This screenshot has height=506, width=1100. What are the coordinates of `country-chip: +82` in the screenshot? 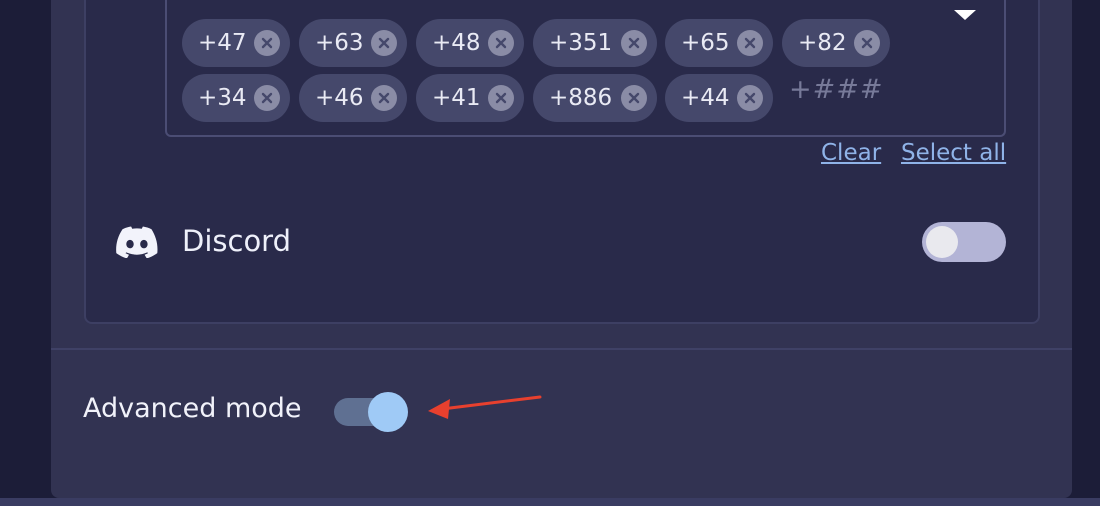 It's located at (836, 43).